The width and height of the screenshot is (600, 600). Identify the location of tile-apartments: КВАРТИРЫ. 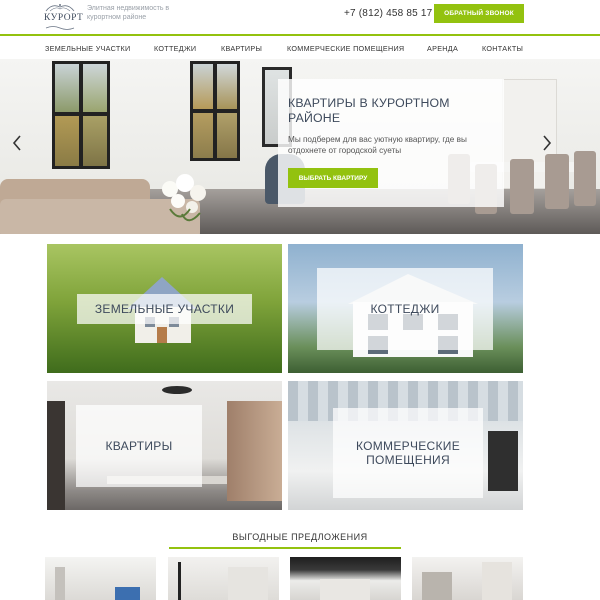
(164, 445).